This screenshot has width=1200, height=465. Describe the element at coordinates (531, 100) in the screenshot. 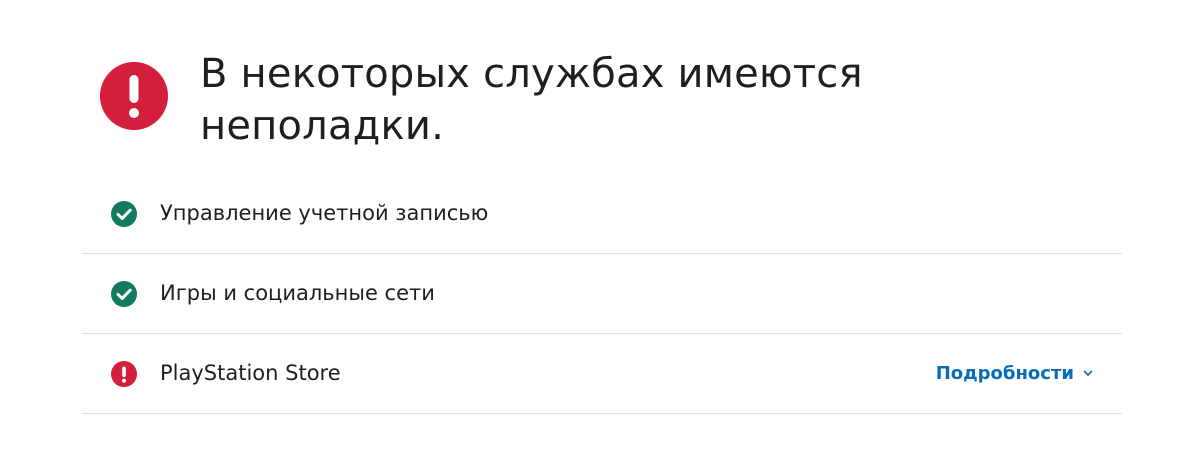

I see `page-title: В некоторых службах имеются неполадки.` at that location.